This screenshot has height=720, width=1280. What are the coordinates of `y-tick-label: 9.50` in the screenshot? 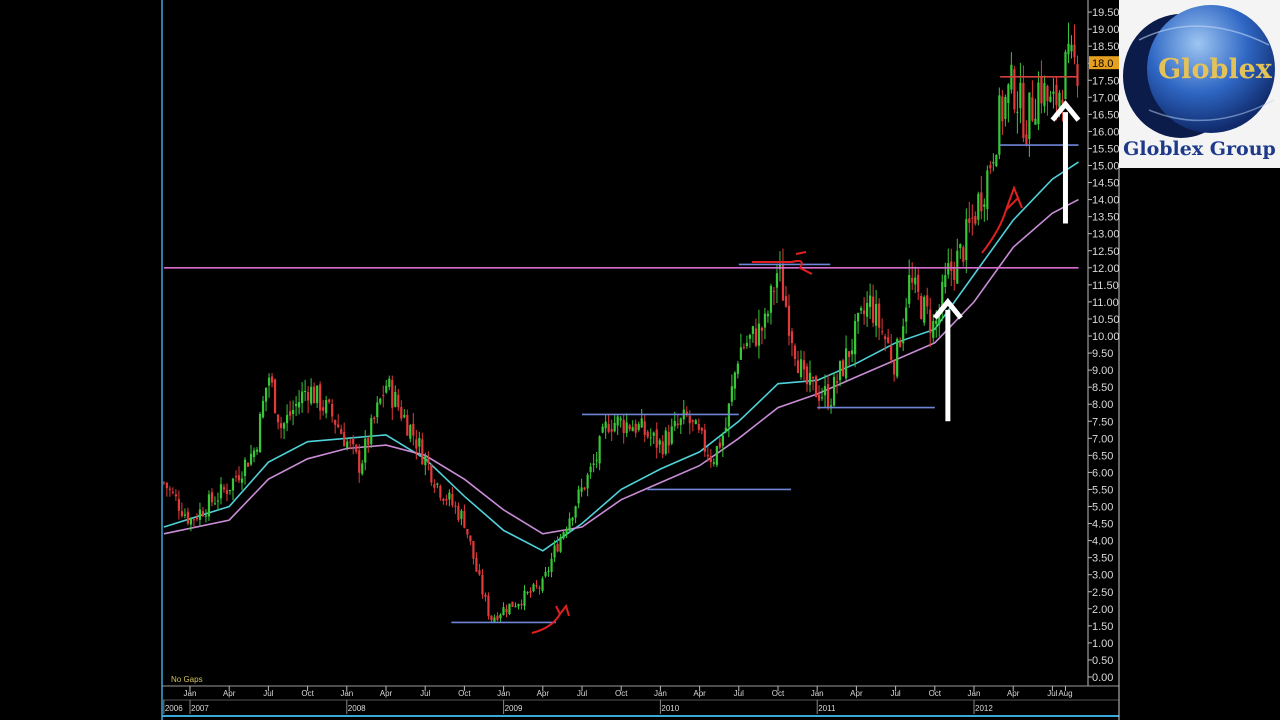 It's located at (1102, 354).